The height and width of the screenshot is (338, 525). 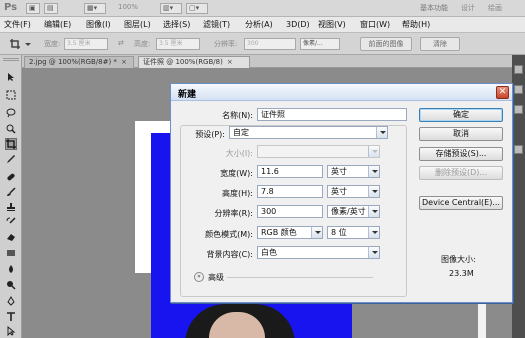 What do you see at coordinates (20, 44) in the screenshot?
I see `crop-tool-preset-icon` at bounding box center [20, 44].